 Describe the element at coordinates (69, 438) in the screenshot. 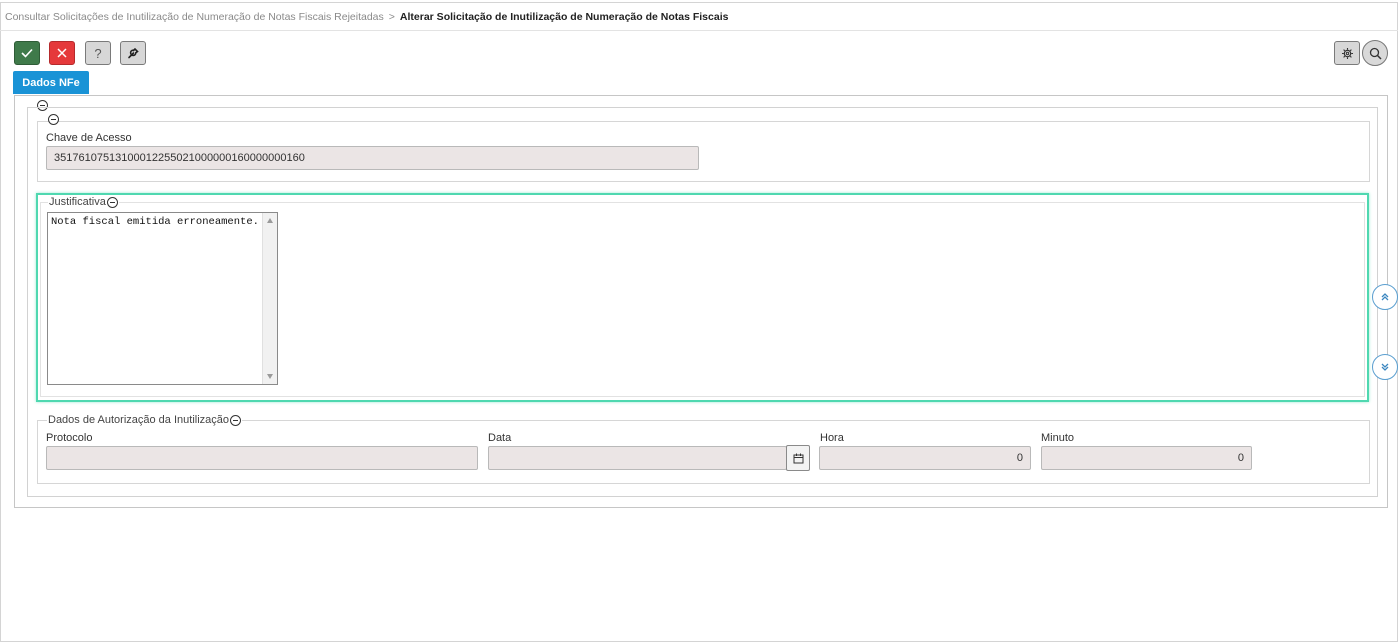

I see `protocolo-label: Protocolo` at that location.